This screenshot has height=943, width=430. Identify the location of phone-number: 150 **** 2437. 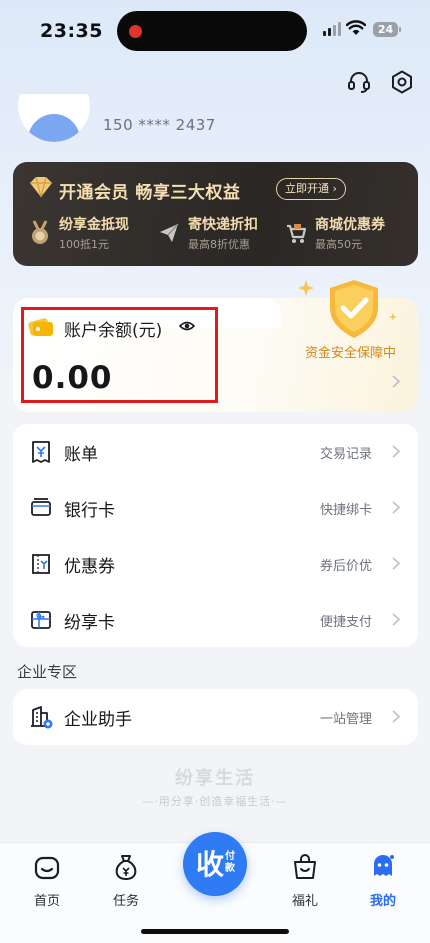
(159, 125).